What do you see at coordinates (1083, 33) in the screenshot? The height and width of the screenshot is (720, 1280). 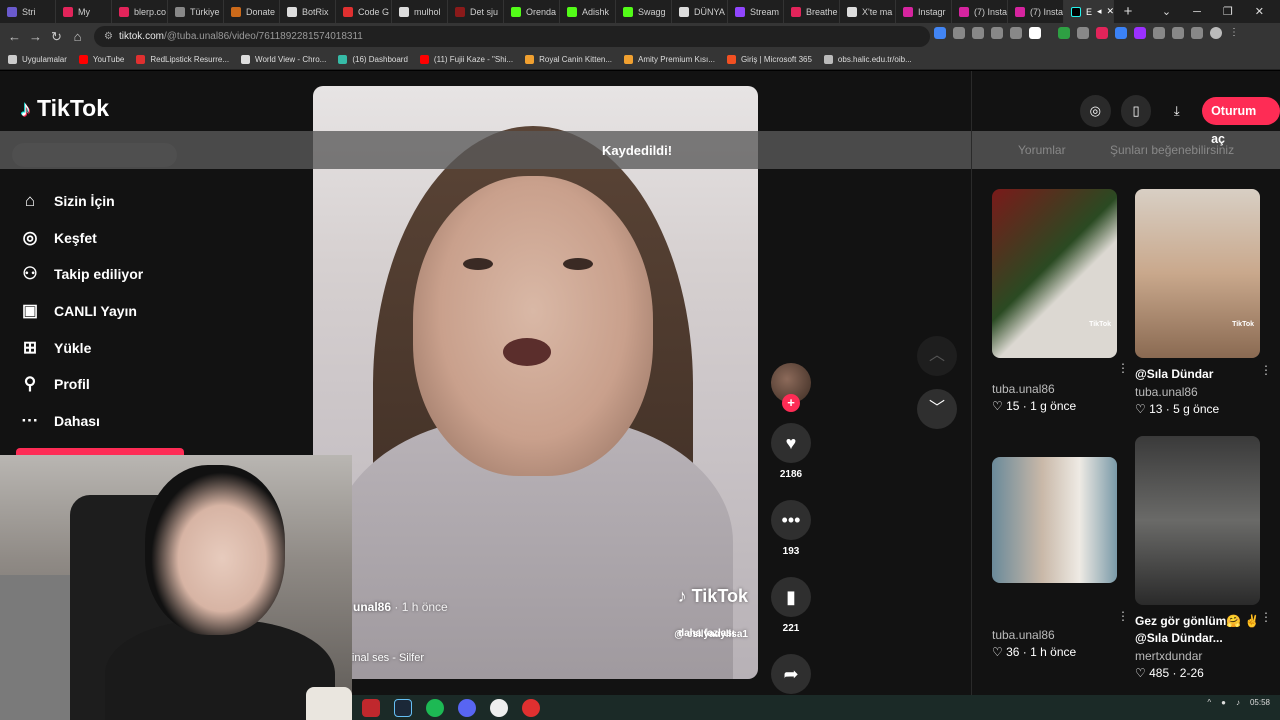 I see `extension-icon` at bounding box center [1083, 33].